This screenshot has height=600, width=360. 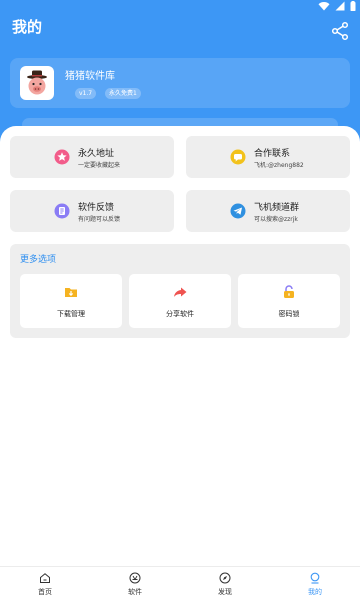 I want to click on wifi-icon, so click(x=324, y=6).